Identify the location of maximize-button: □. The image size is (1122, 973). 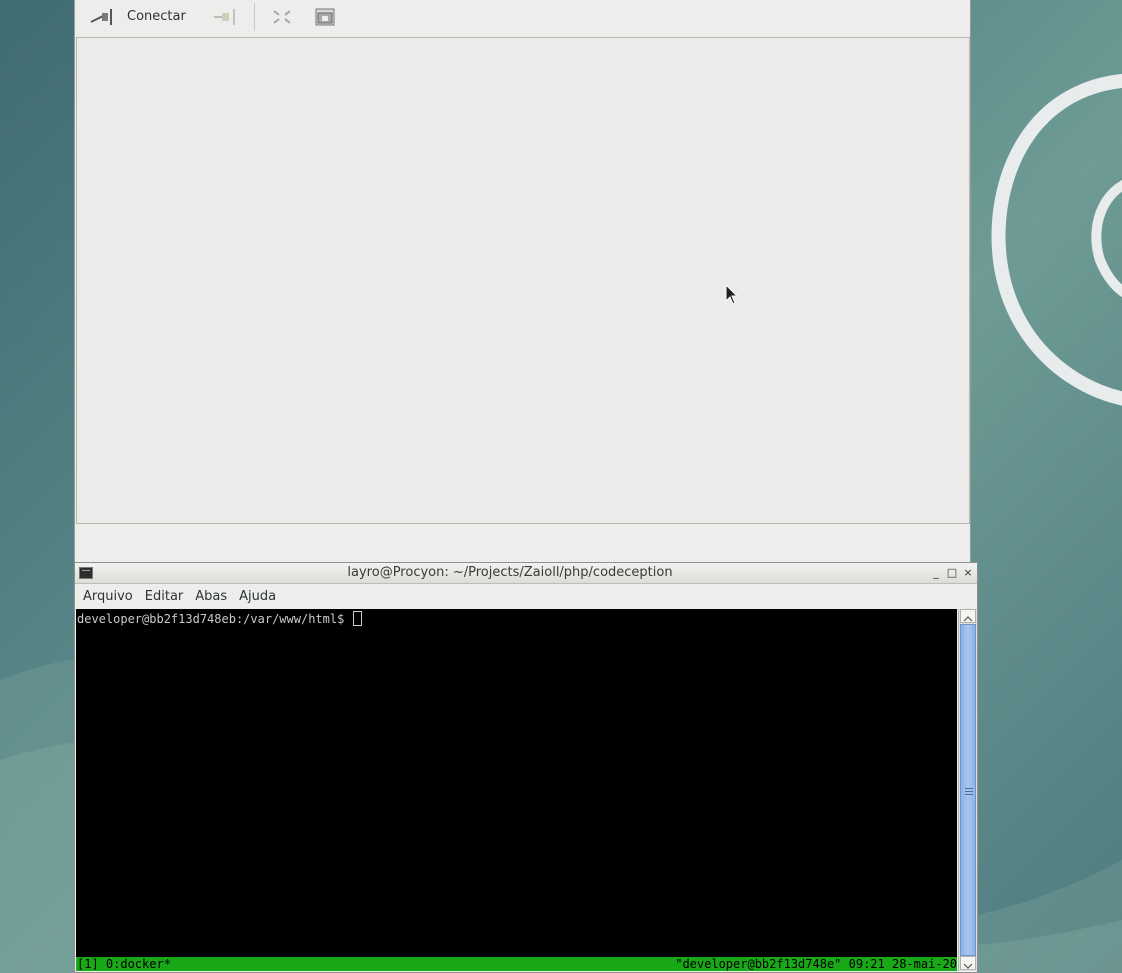
(952, 573).